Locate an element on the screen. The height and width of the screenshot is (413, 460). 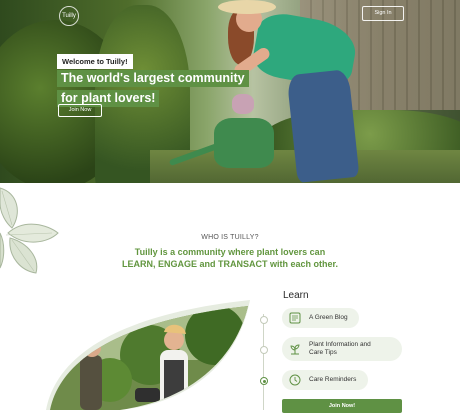
learn-item-label-line1: Plant Information and is located at coordinates (340, 344).